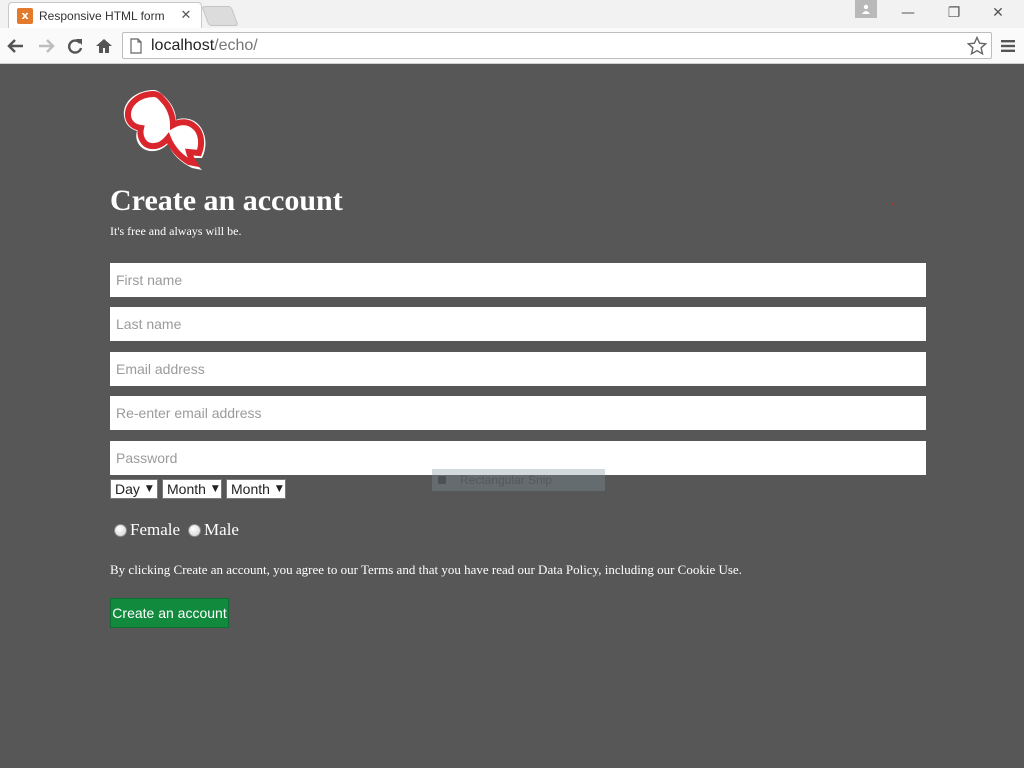 The width and height of the screenshot is (1024, 768). Describe the element at coordinates (176, 231) in the screenshot. I see `page-subtitle: It's free and always will be.` at that location.